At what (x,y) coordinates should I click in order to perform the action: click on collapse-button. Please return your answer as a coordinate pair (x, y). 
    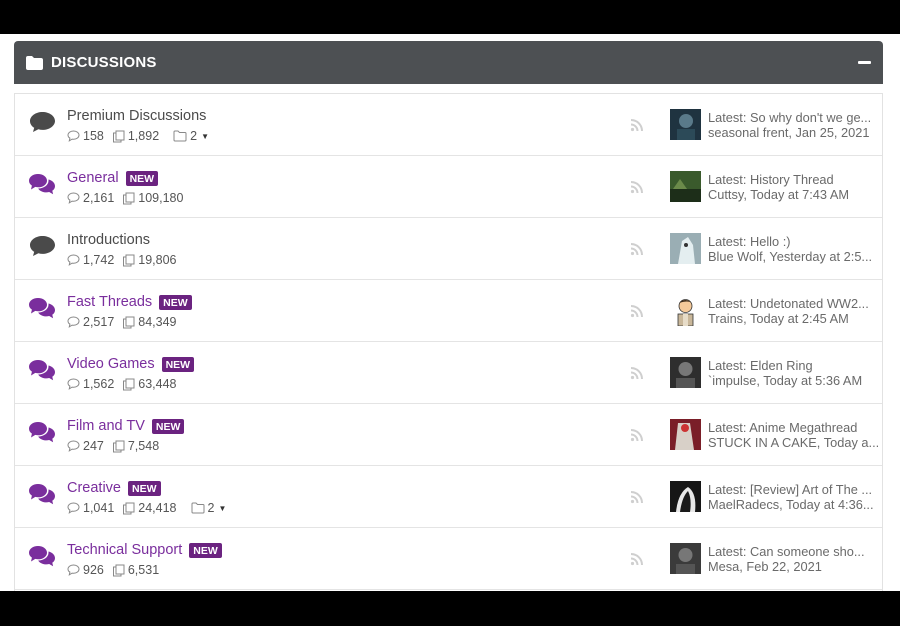
    Looking at the image, I should click on (864, 62).